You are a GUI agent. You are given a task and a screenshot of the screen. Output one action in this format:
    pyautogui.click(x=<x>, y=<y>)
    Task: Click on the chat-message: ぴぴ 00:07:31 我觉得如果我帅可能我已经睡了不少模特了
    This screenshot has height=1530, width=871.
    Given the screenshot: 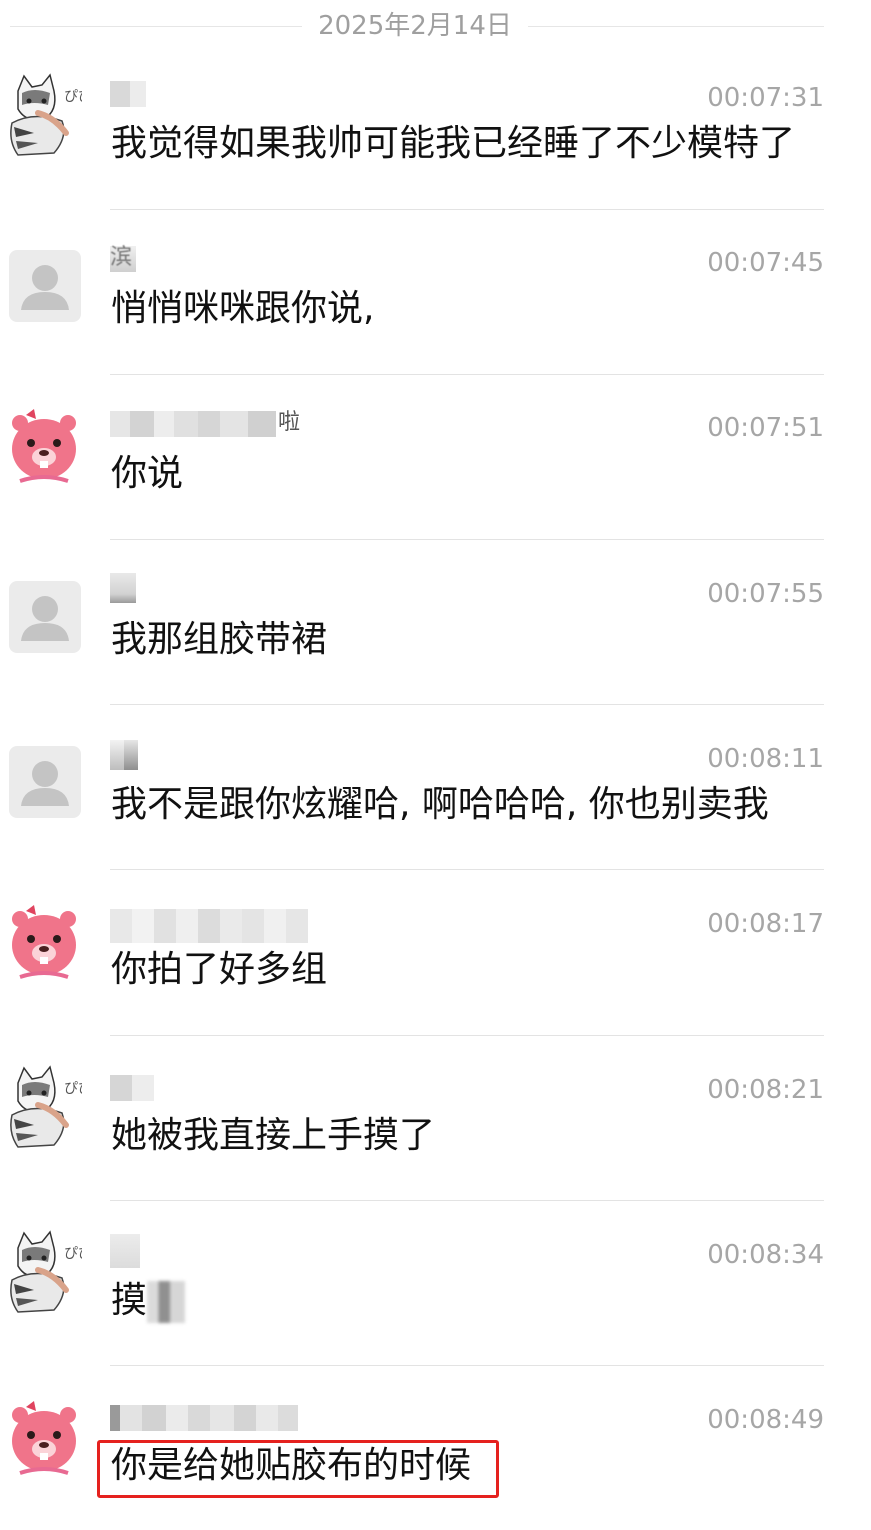 What is the action you would take?
    pyautogui.click(x=435, y=125)
    